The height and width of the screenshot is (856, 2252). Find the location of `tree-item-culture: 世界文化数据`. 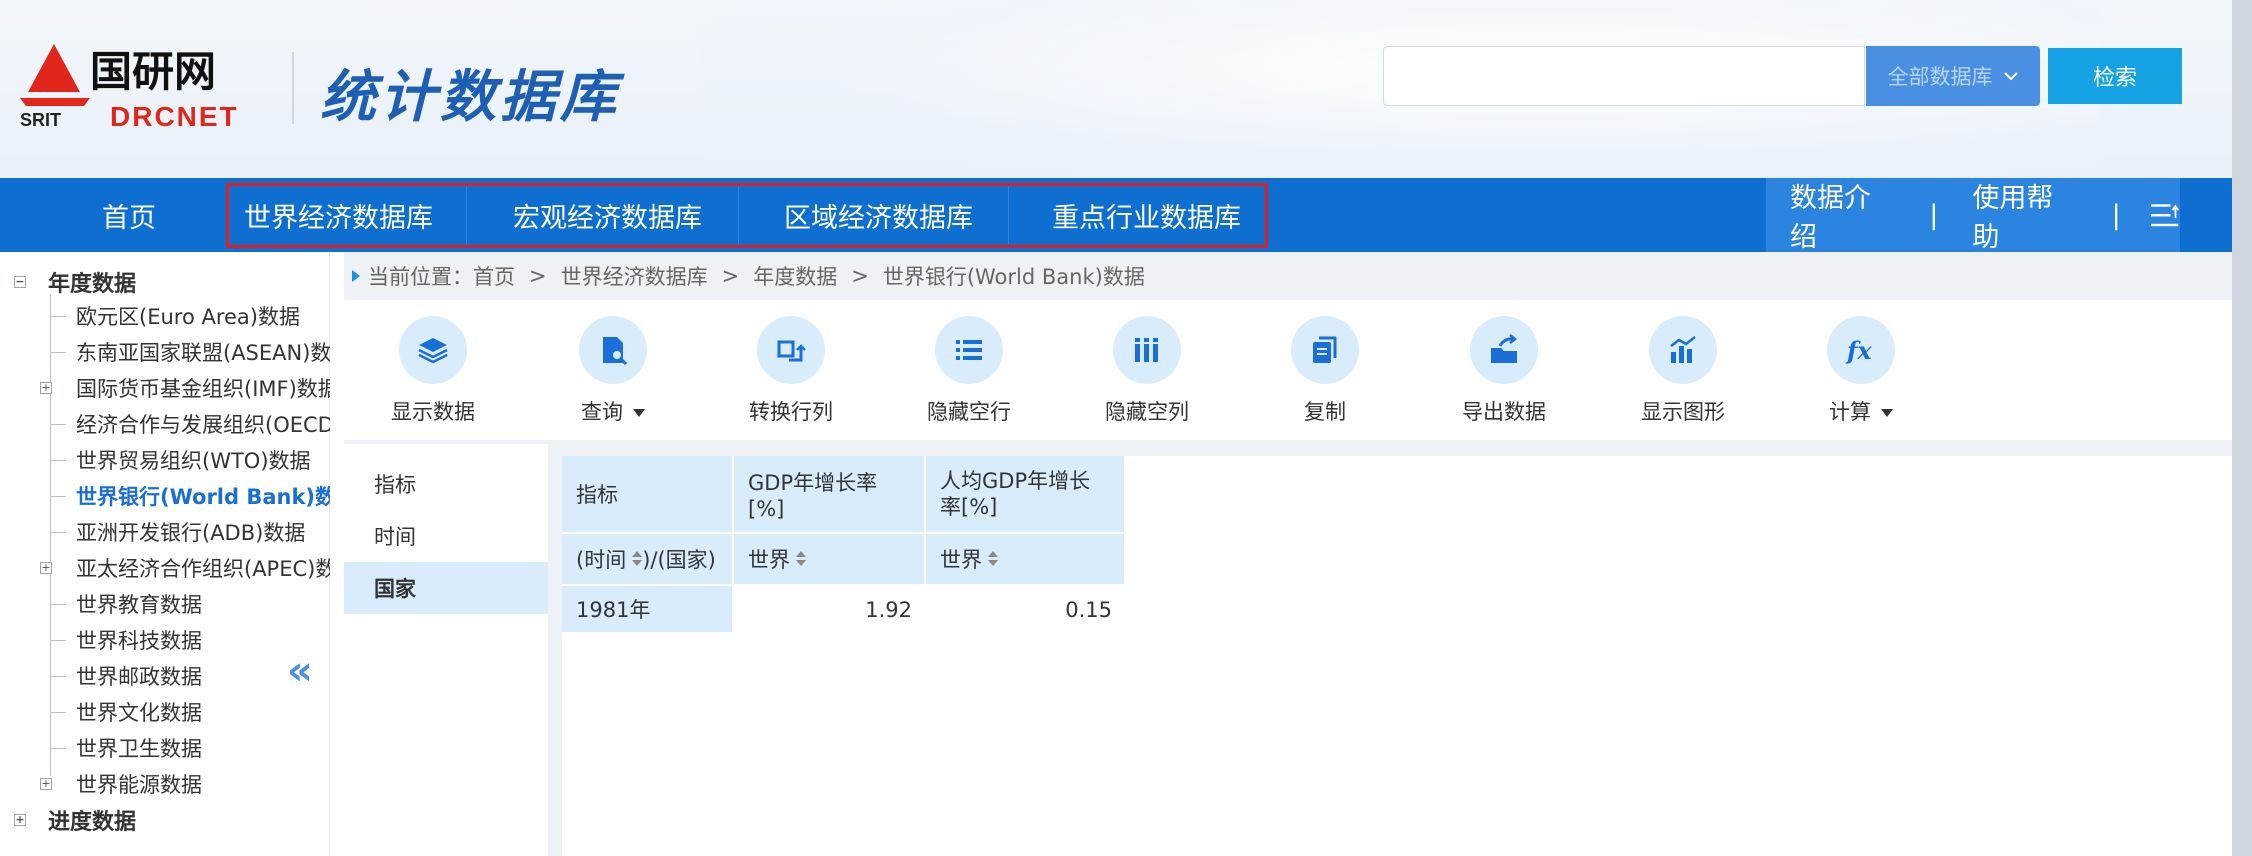

tree-item-culture: 世界文化数据 is located at coordinates (165, 712).